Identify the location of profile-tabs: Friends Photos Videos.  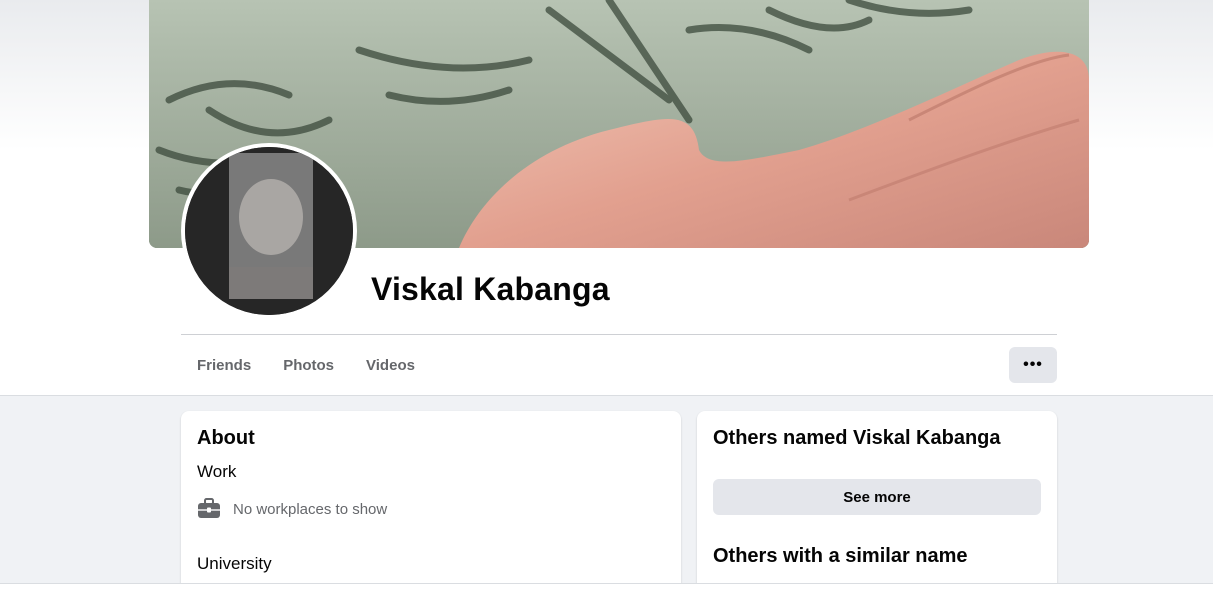
(306, 365).